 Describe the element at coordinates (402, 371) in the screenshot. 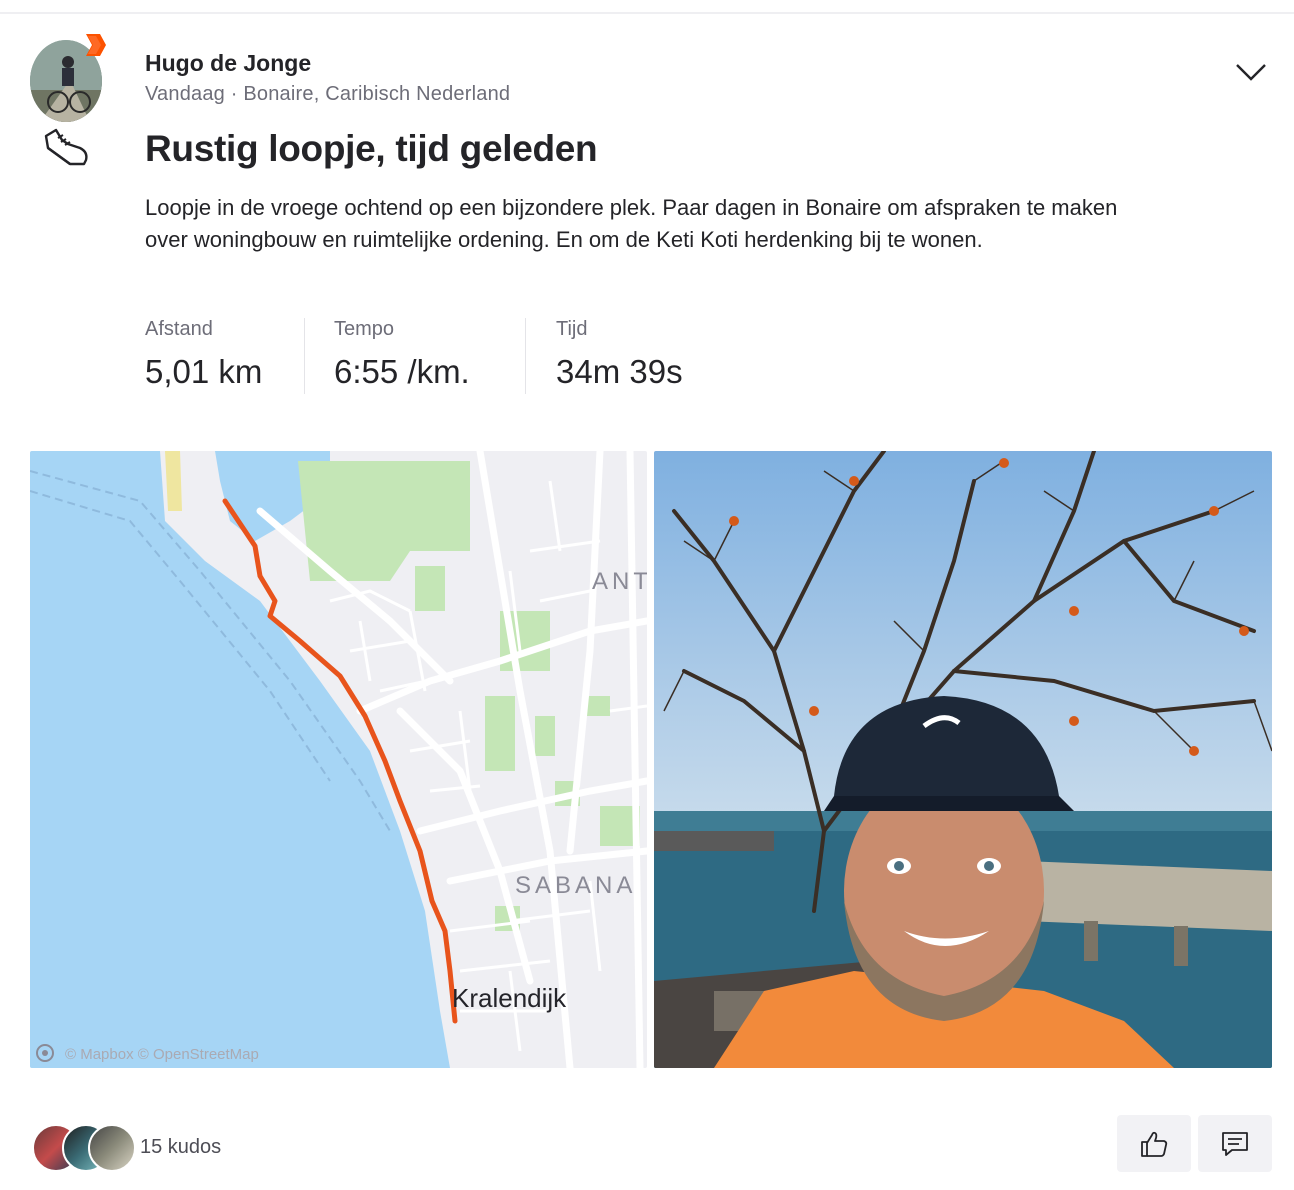

I see `stat-value: 6:55 /km.` at that location.